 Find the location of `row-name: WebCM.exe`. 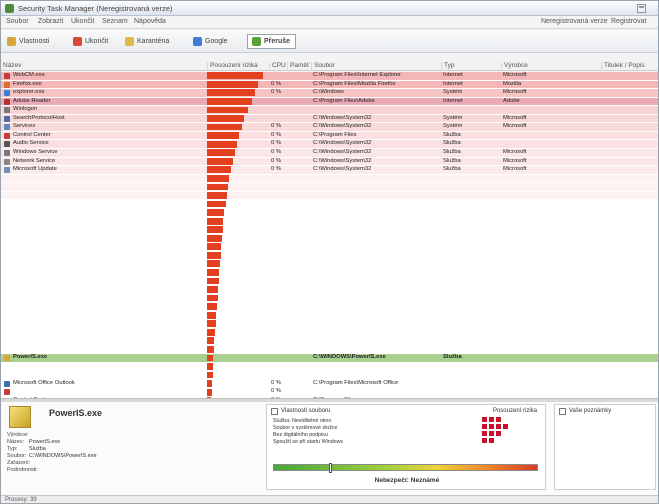

row-name: WebCM.exe is located at coordinates (29, 75).